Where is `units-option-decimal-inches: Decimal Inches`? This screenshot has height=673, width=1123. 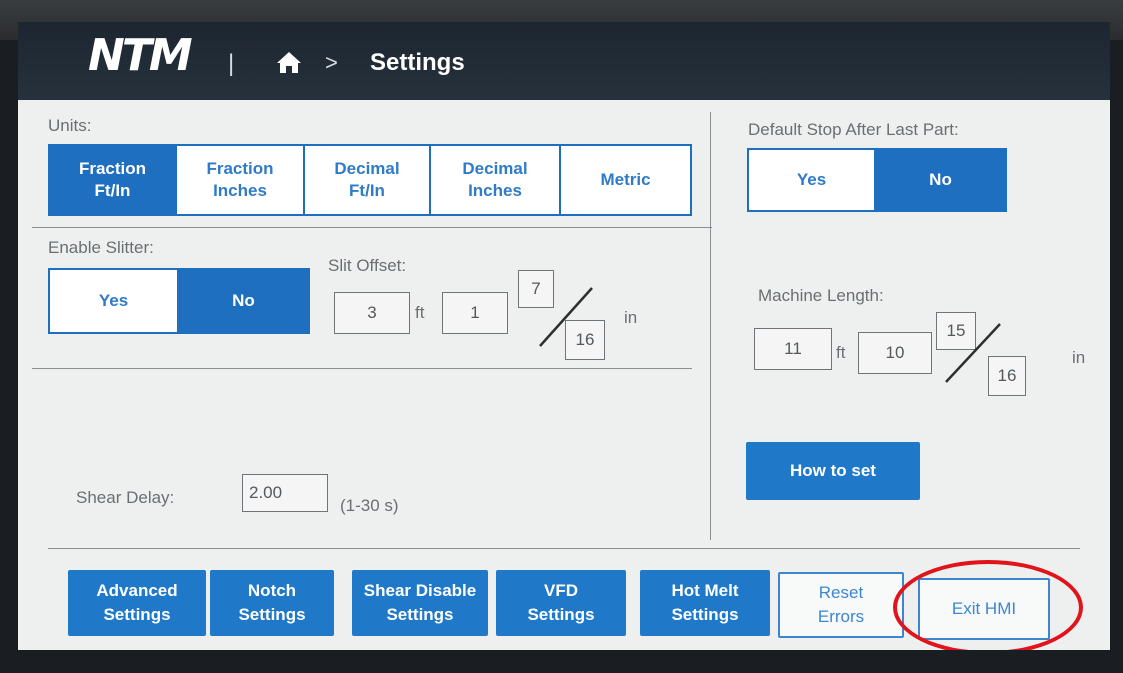
units-option-decimal-inches: Decimal Inches is located at coordinates (496, 180).